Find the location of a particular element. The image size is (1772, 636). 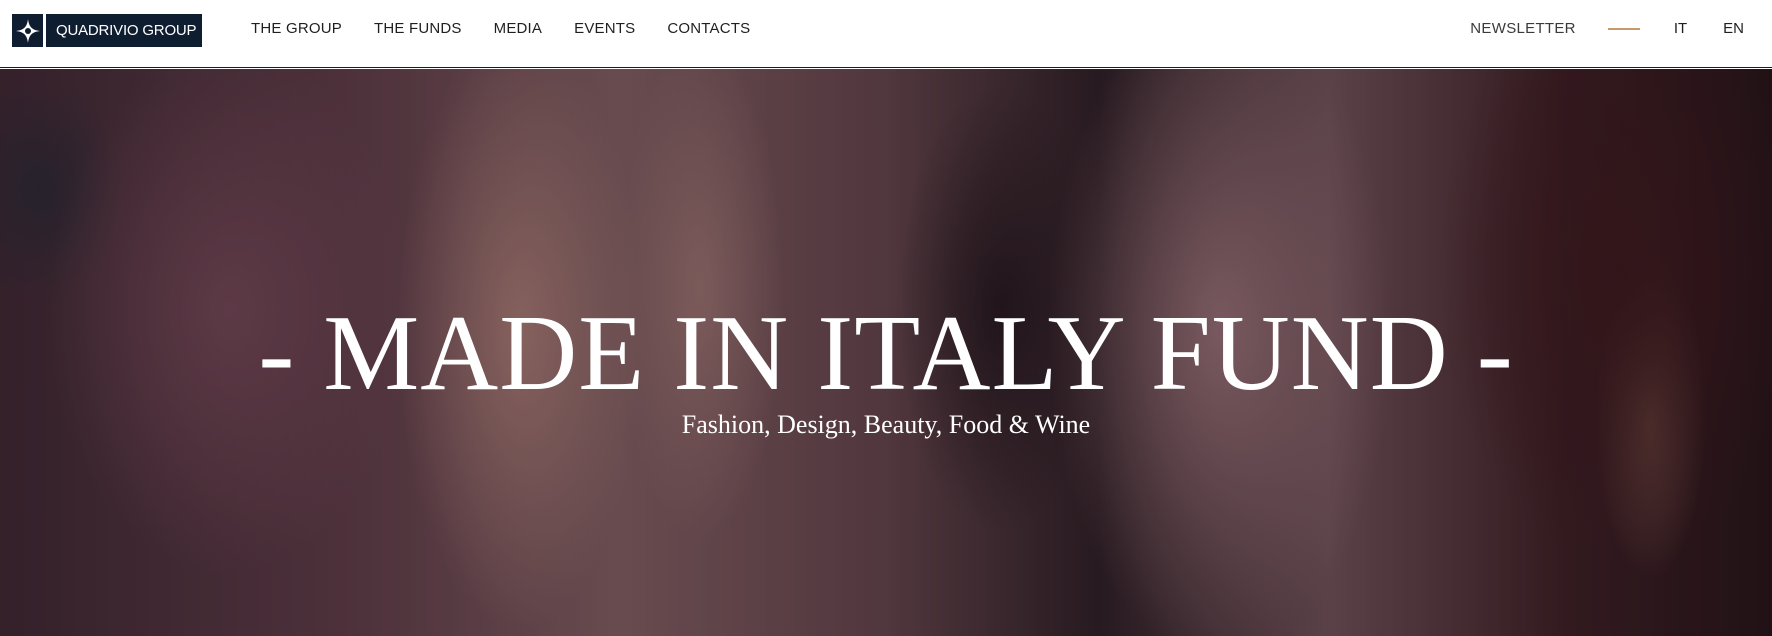

divider-line is located at coordinates (1623, 29).